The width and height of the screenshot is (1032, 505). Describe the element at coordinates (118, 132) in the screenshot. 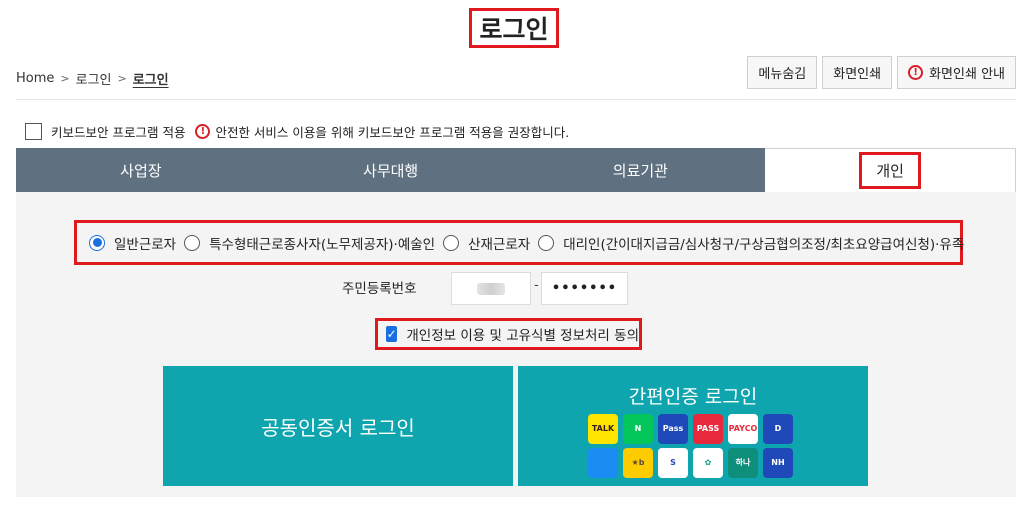

I see `keyboard-security-label: 키보드보안 프로그램 적용` at that location.